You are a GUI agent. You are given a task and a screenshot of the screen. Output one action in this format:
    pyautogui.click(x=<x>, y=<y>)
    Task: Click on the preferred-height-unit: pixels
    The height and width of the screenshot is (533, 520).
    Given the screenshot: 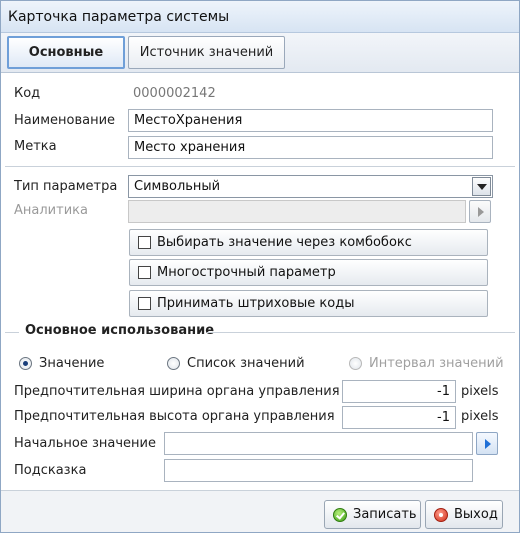 What is the action you would take?
    pyautogui.click(x=480, y=416)
    